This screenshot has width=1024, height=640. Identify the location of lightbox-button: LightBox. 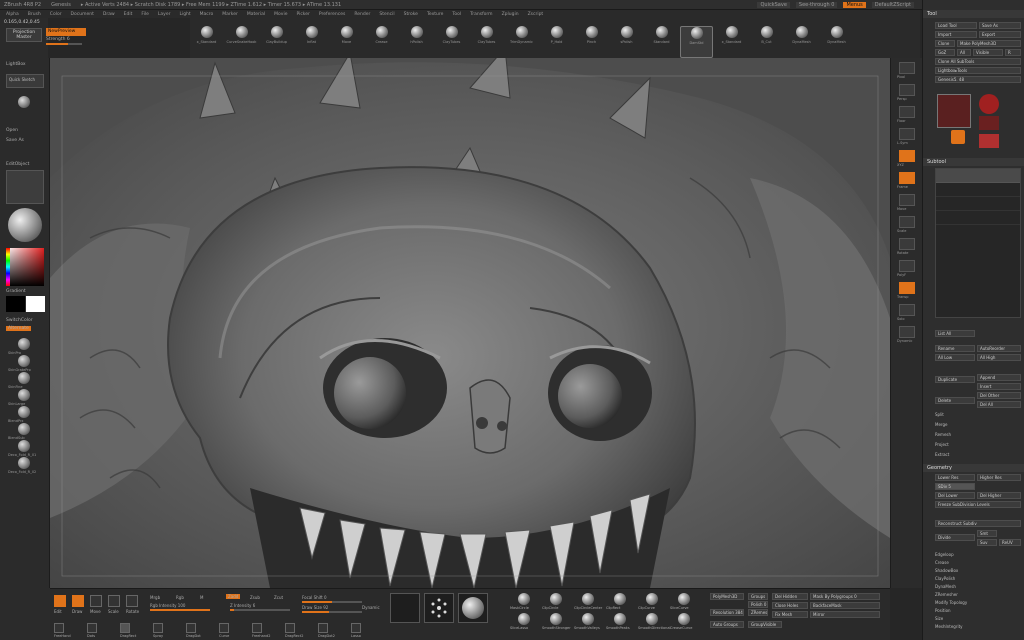
(16, 64).